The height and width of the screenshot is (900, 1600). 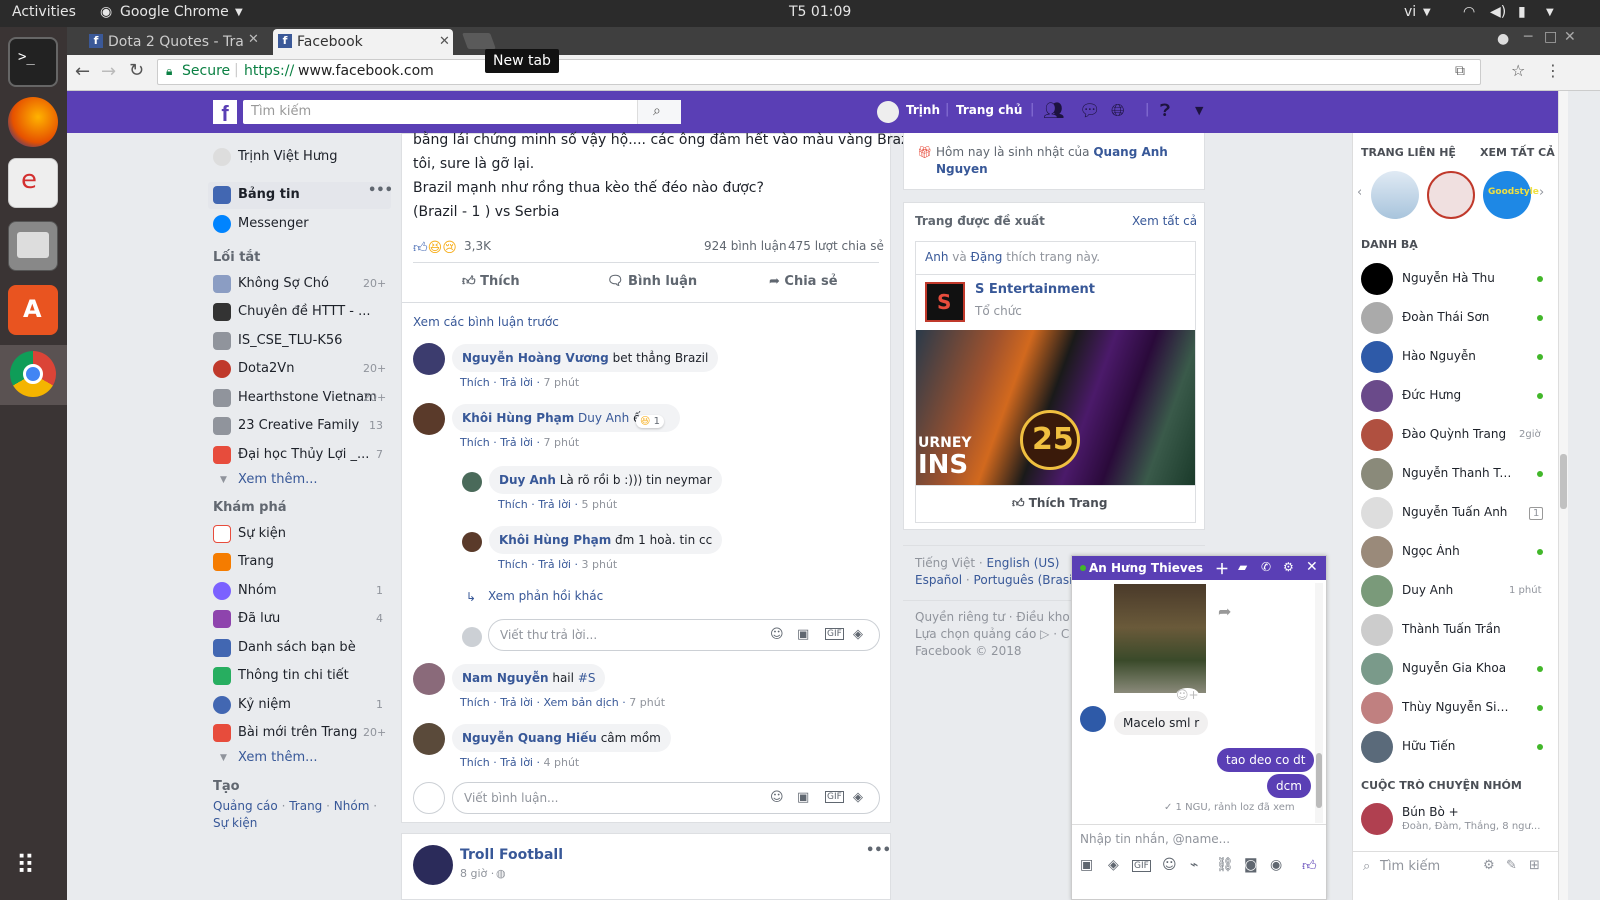 I want to click on footer-link: Quyền riêng tư · Điều khoản, so click(x=992, y=617).